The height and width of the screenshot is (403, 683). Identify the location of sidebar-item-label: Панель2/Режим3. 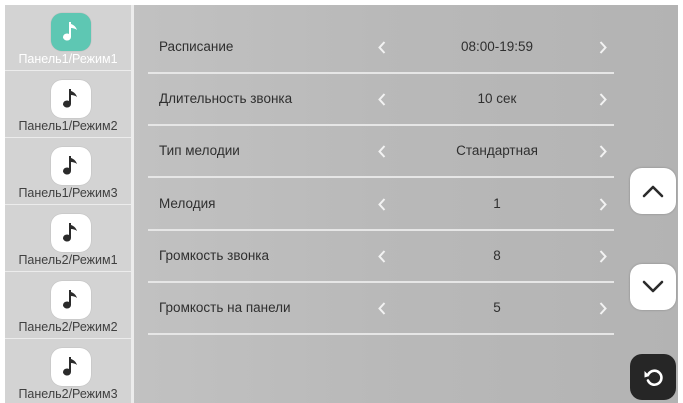
(68, 394).